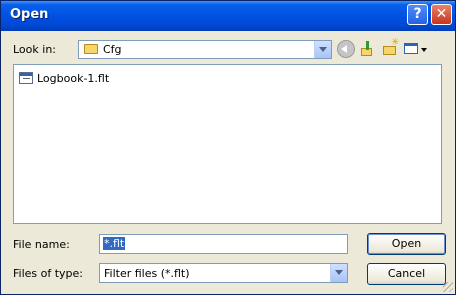 The width and height of the screenshot is (456, 295). I want to click on file-name-label: File name:, so click(41, 244).